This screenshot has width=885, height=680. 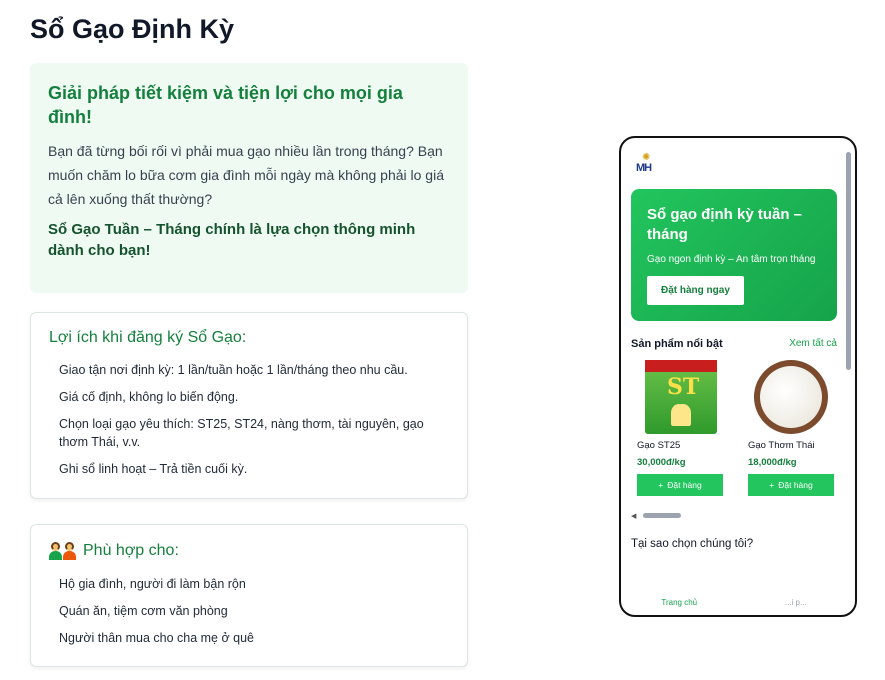 What do you see at coordinates (661, 462) in the screenshot?
I see `product-price: 30,000đ/kg` at bounding box center [661, 462].